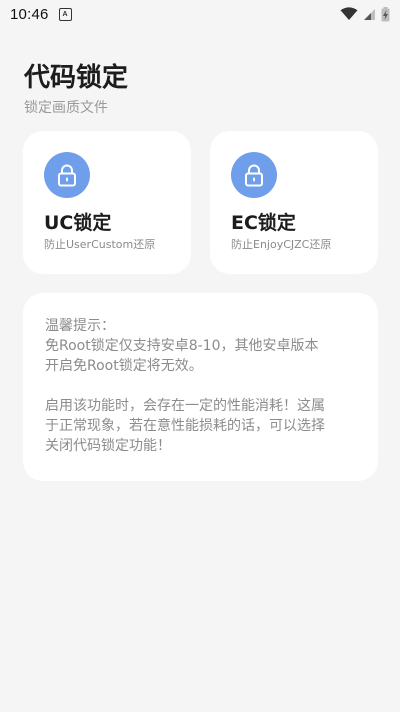 The image size is (400, 712). What do you see at coordinates (100, 244) in the screenshot?
I see `uc-lock-description: 防止UserCustom还原` at bounding box center [100, 244].